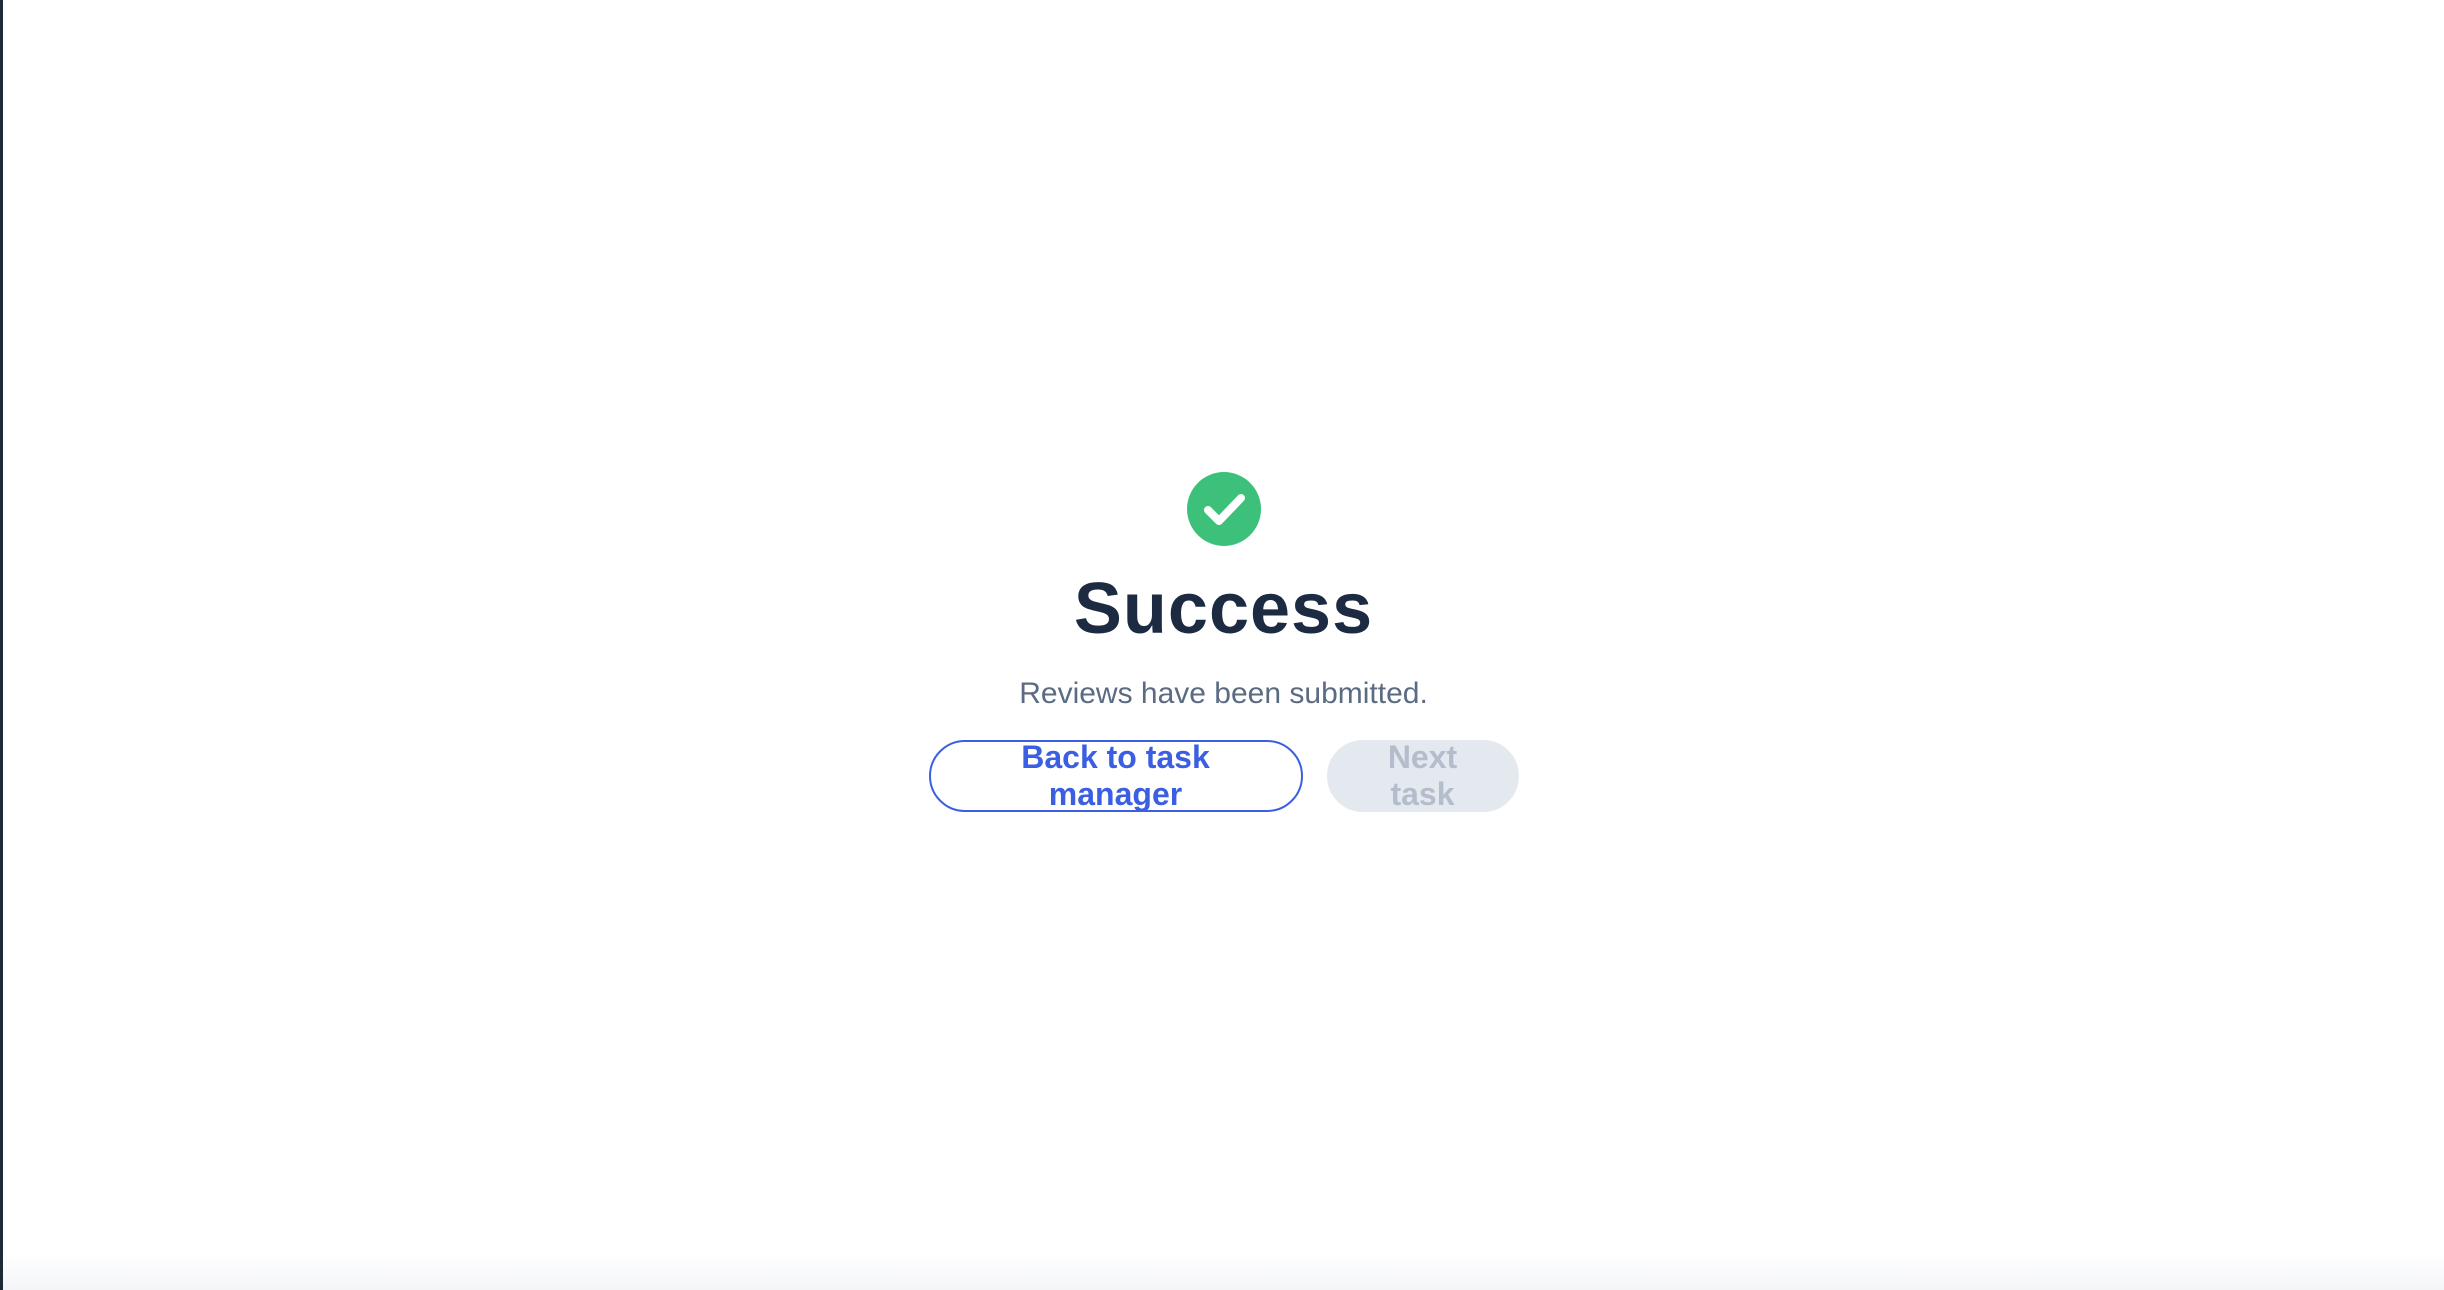 The image size is (2444, 1290). I want to click on page-title: Success, so click(1223, 609).